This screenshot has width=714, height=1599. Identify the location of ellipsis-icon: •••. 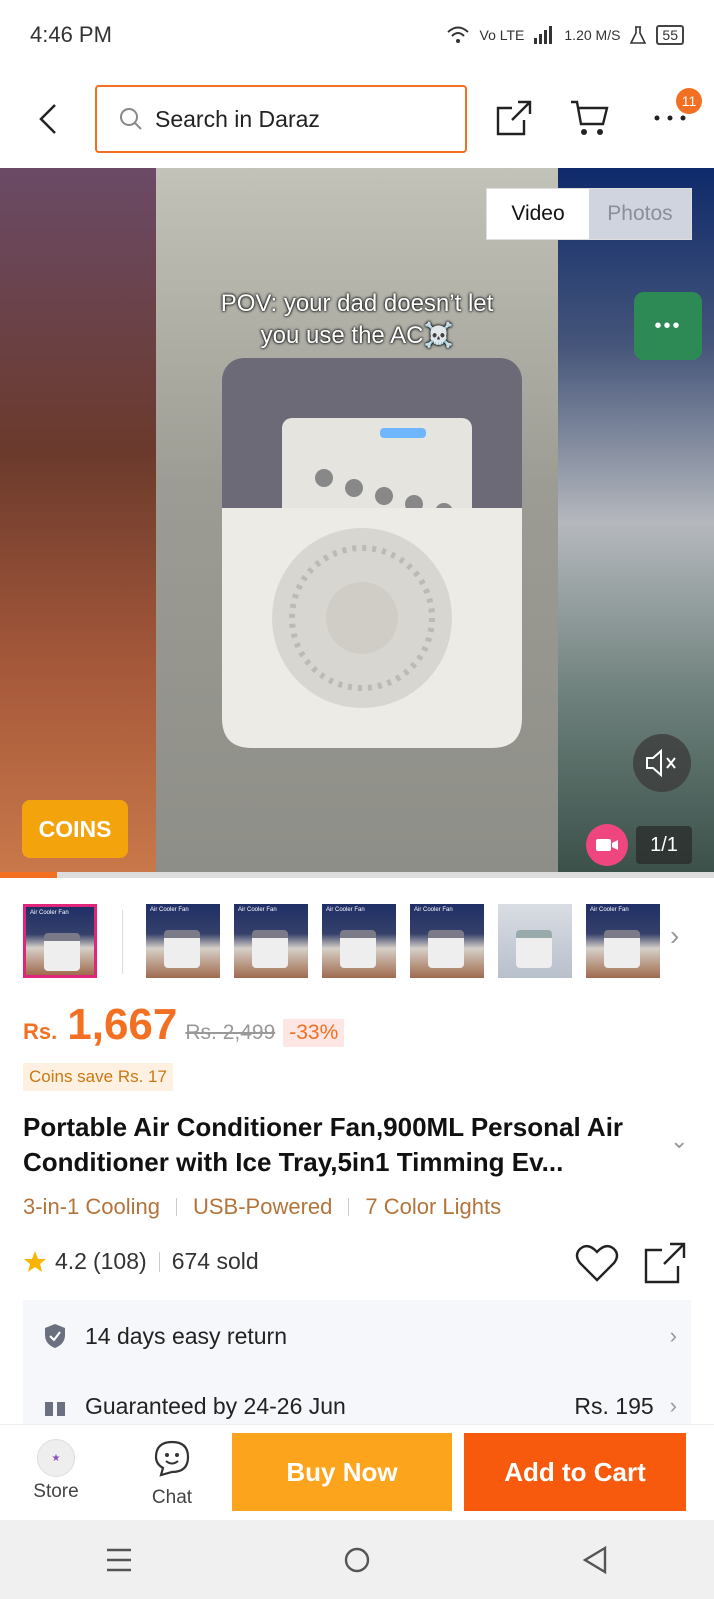
(668, 325).